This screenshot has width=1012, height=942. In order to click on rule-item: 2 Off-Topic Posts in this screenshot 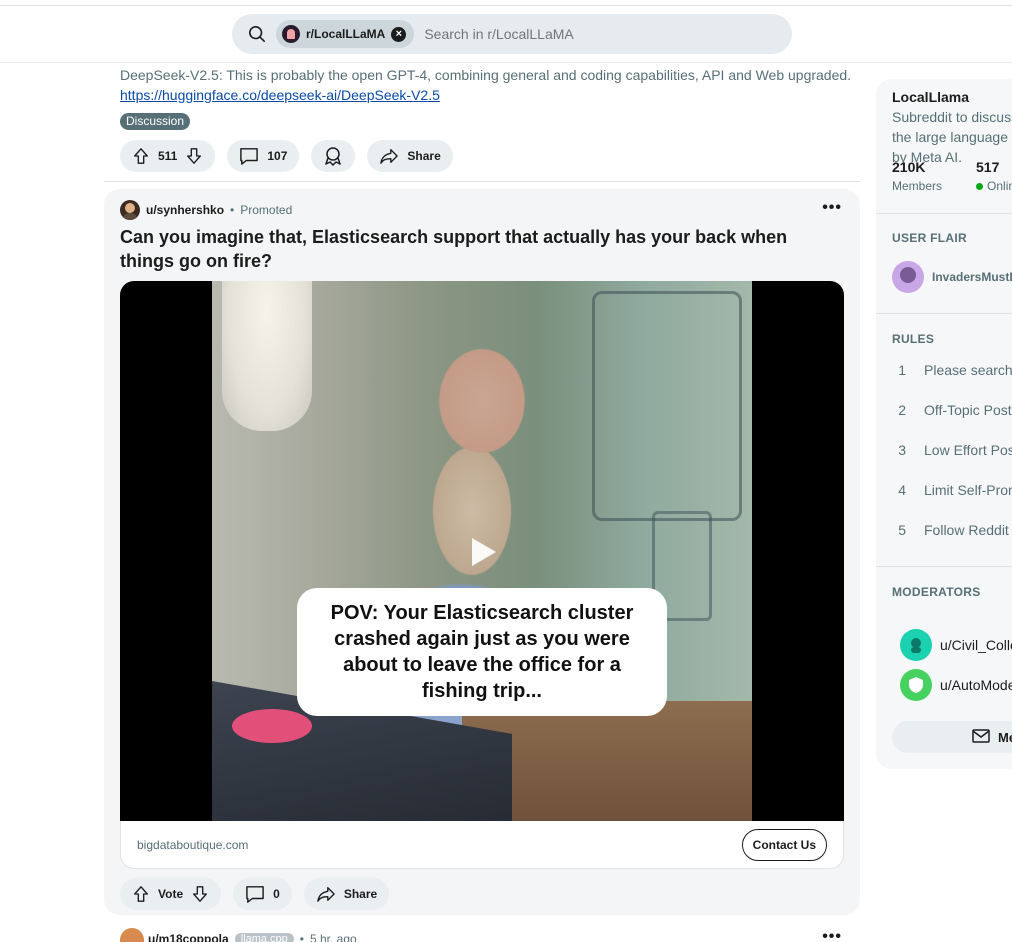, I will do `click(952, 410)`.